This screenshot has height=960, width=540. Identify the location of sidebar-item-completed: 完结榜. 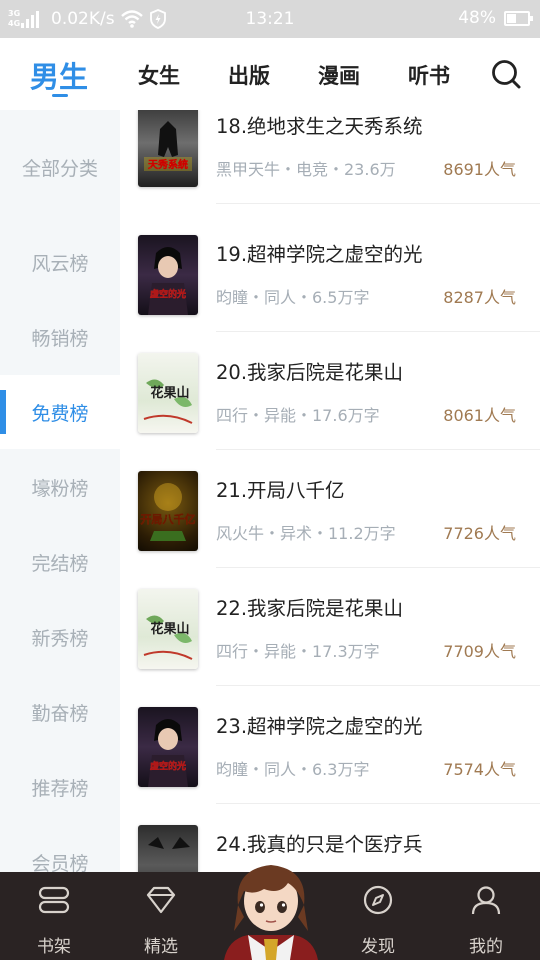
(60, 562).